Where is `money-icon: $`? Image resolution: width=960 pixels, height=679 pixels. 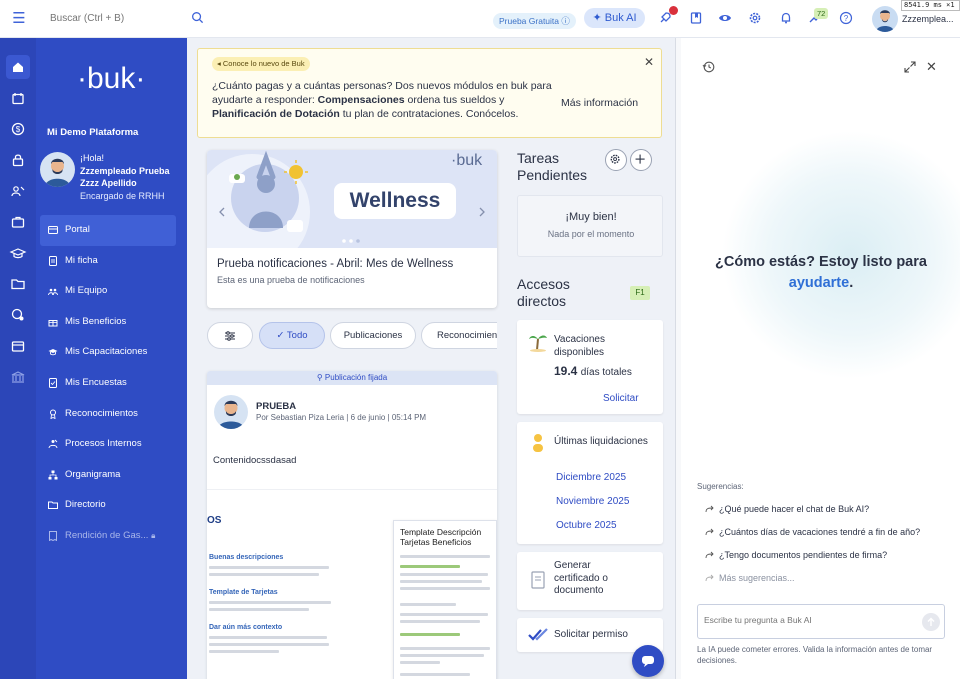
money-icon: $ is located at coordinates (18, 129).